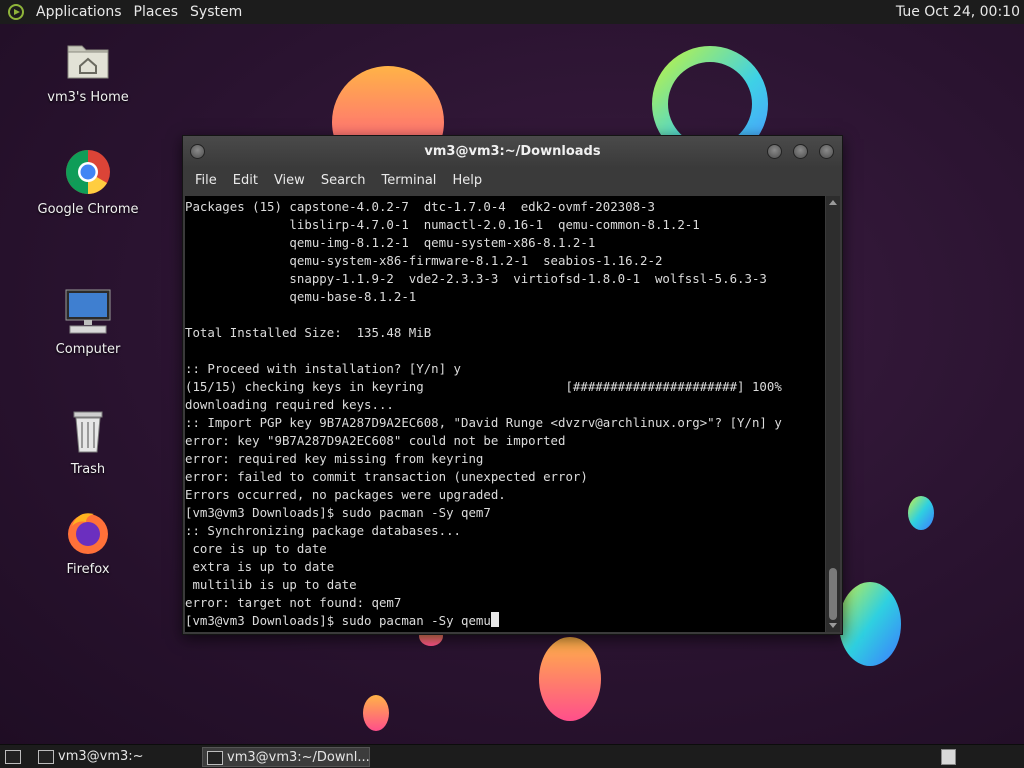  What do you see at coordinates (774, 151) in the screenshot?
I see `minimize-button` at bounding box center [774, 151].